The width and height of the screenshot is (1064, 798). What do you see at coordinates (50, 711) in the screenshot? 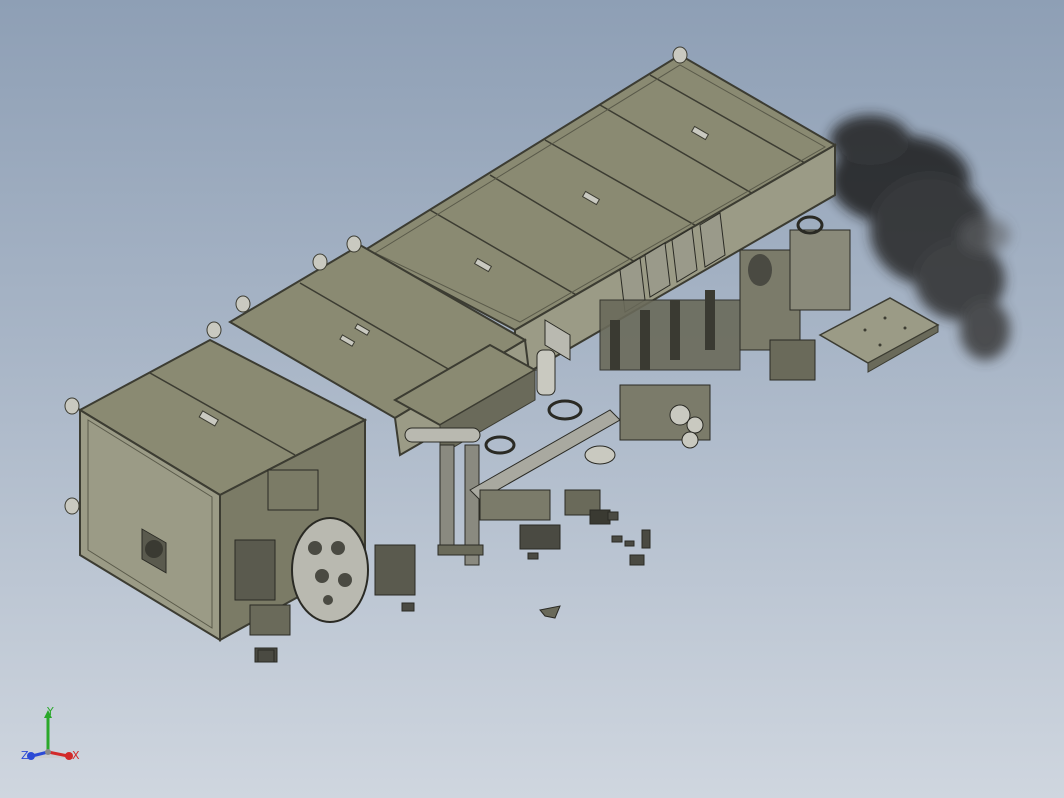
I see `y-axis-label: Y` at bounding box center [50, 711].